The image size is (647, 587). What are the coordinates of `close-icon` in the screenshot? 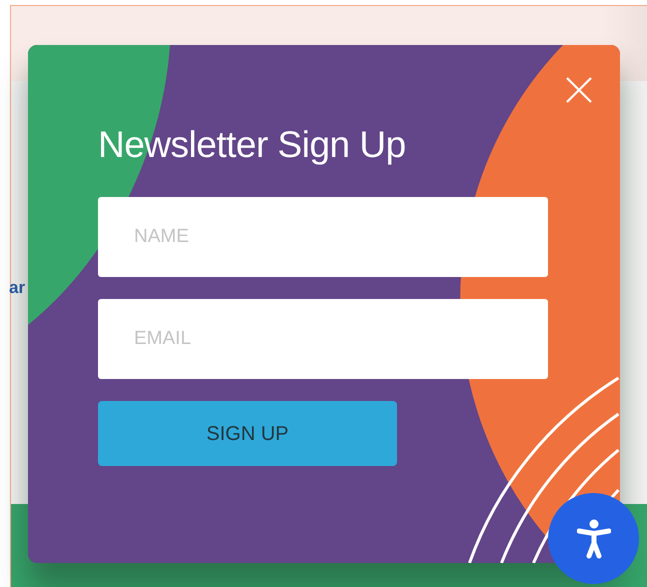 It's located at (579, 90).